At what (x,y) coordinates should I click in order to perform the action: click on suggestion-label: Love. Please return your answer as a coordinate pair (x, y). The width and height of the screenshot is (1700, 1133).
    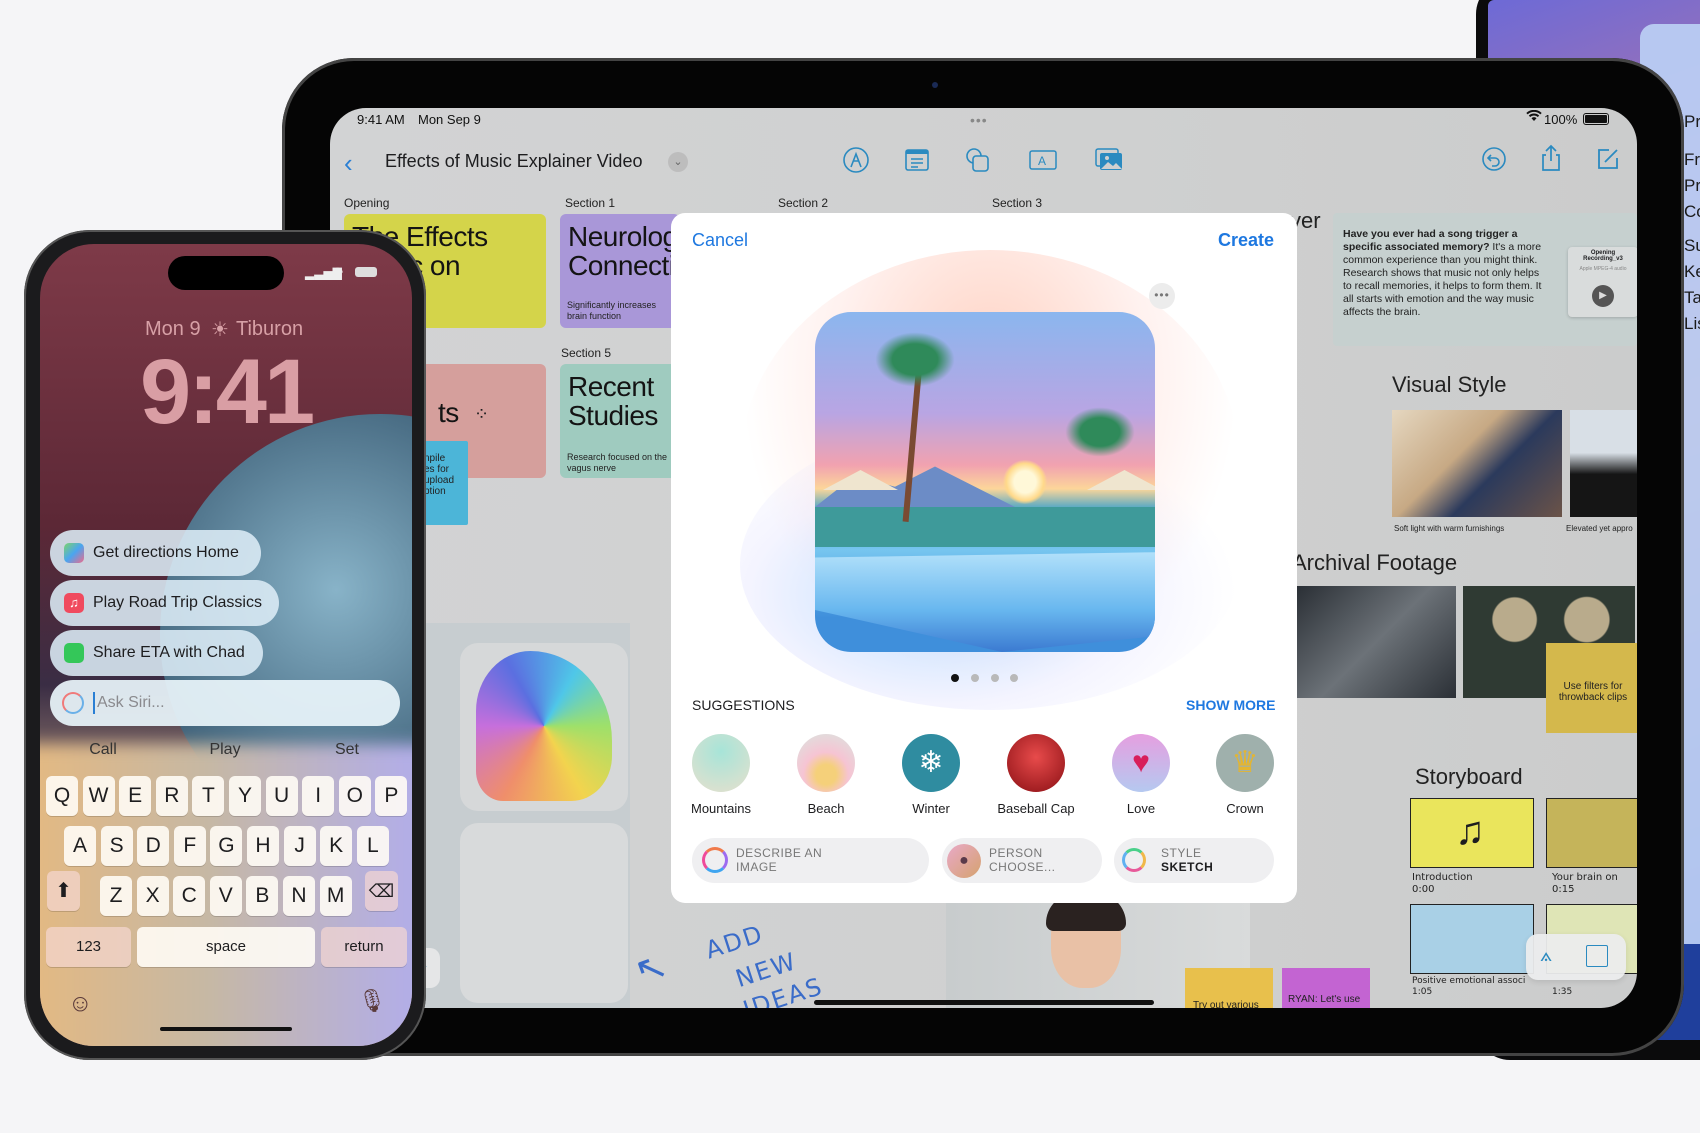
    Looking at the image, I should click on (1141, 808).